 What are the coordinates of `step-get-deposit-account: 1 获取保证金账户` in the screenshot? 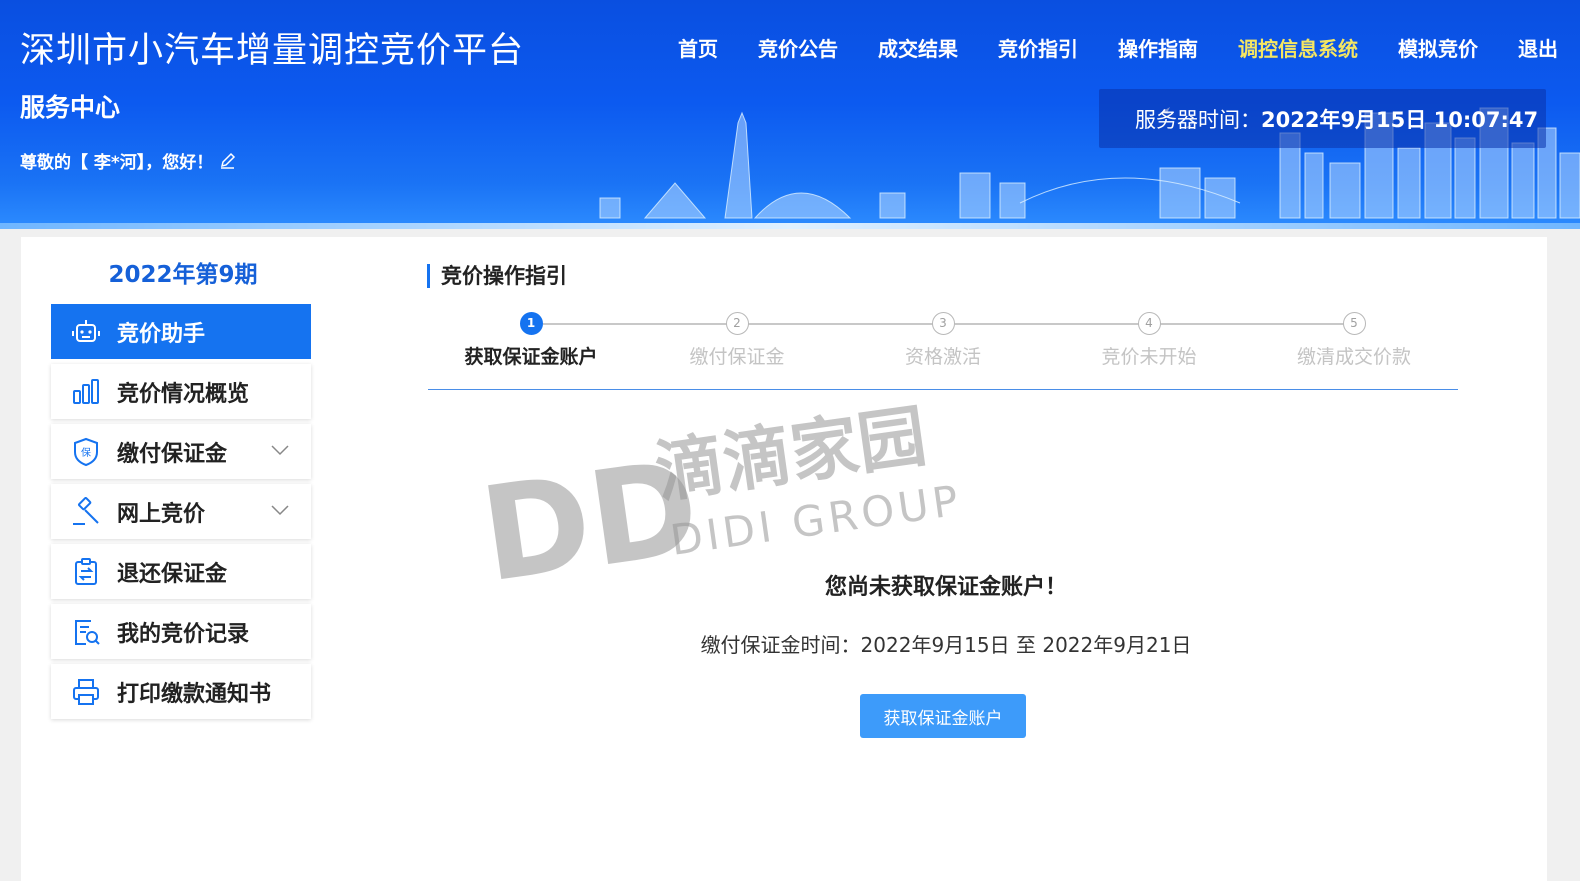 It's located at (531, 340).